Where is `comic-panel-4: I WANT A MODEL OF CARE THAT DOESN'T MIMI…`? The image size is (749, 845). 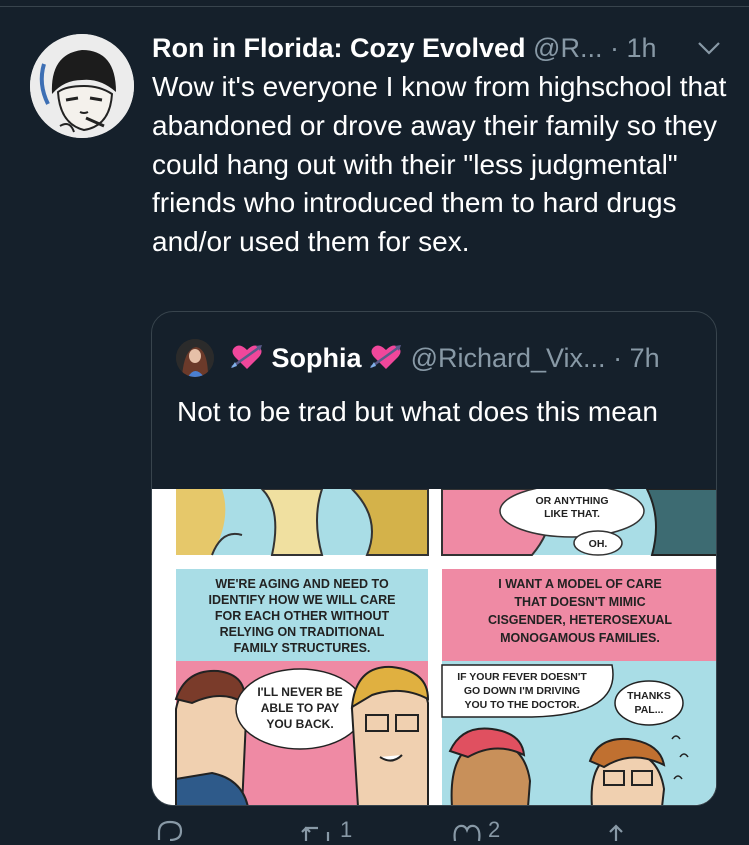 comic-panel-4: I WANT A MODEL OF CARE THAT DOESN'T MIMI… is located at coordinates (578, 687).